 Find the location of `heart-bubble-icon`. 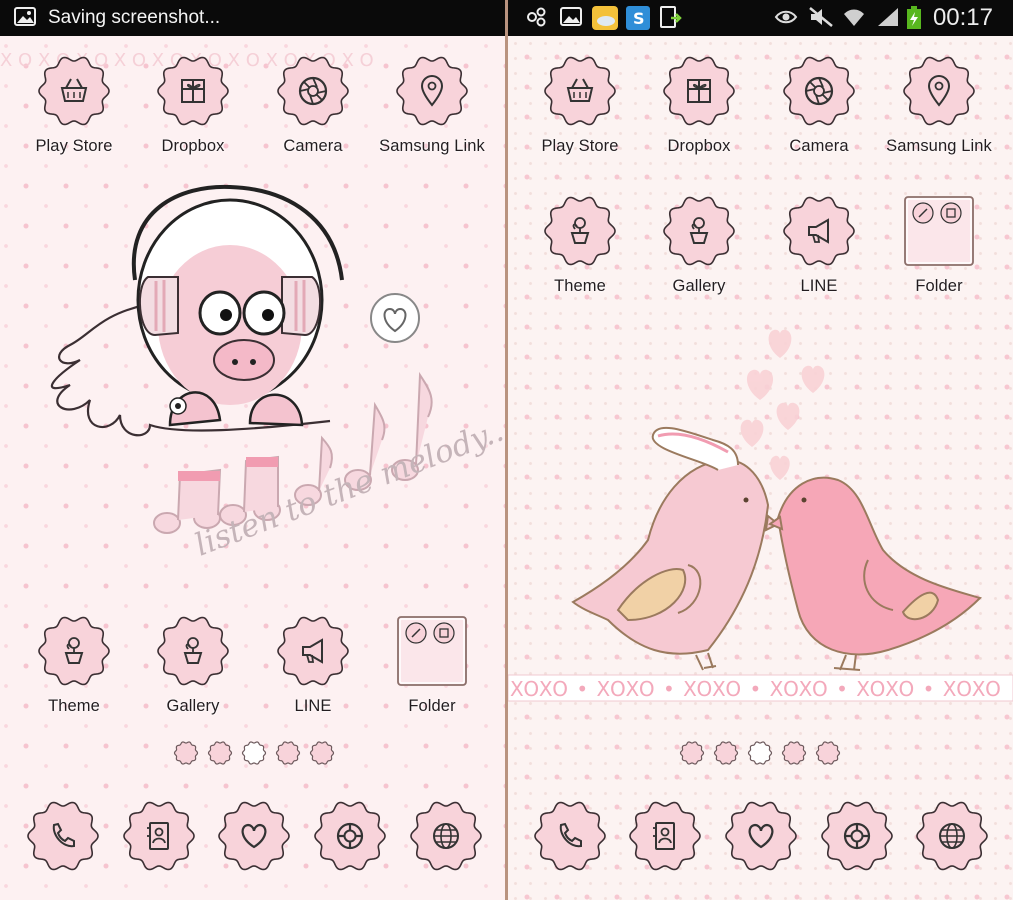

heart-bubble-icon is located at coordinates (395, 318).